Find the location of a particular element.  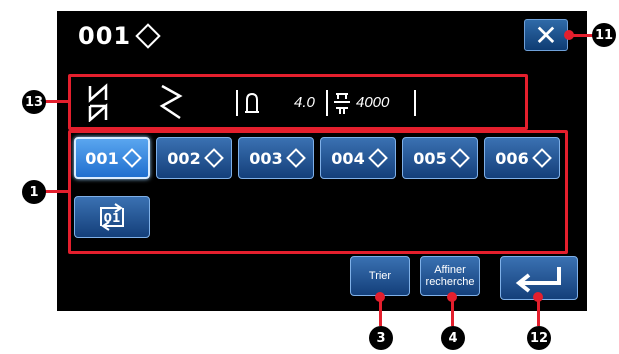

pattern-button-label: 005 is located at coordinates (430, 158).